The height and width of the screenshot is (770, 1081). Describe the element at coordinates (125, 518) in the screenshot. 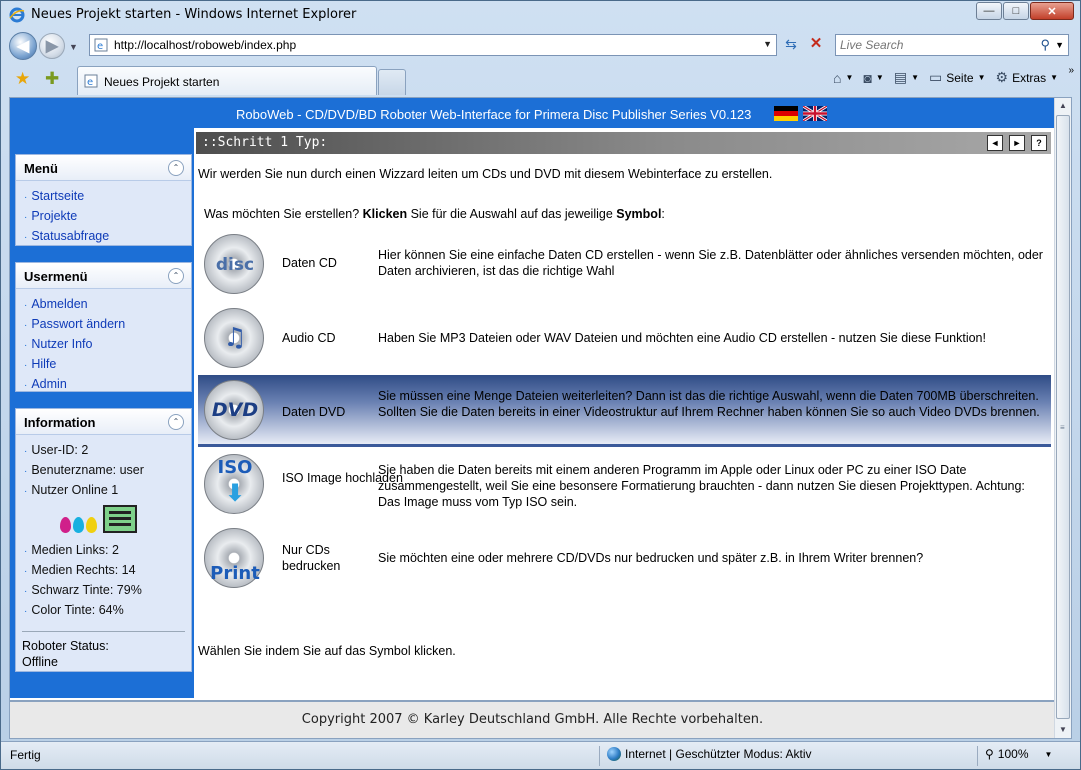

I see `ink-status-icon` at that location.